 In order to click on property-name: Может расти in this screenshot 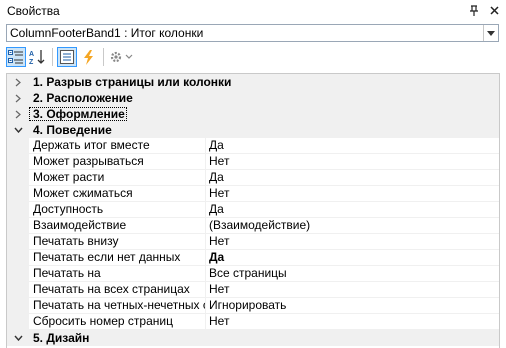, I will do `click(117, 178)`.